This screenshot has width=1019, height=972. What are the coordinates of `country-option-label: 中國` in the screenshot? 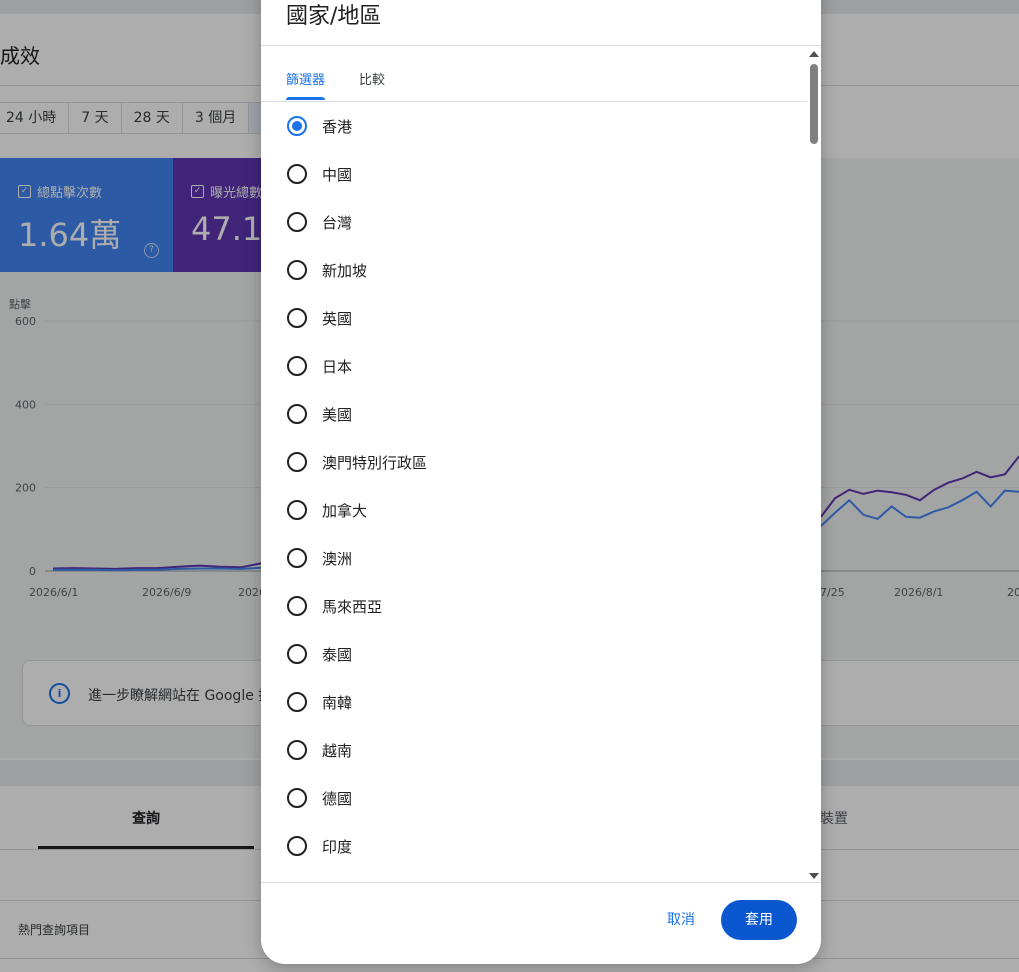 It's located at (337, 174).